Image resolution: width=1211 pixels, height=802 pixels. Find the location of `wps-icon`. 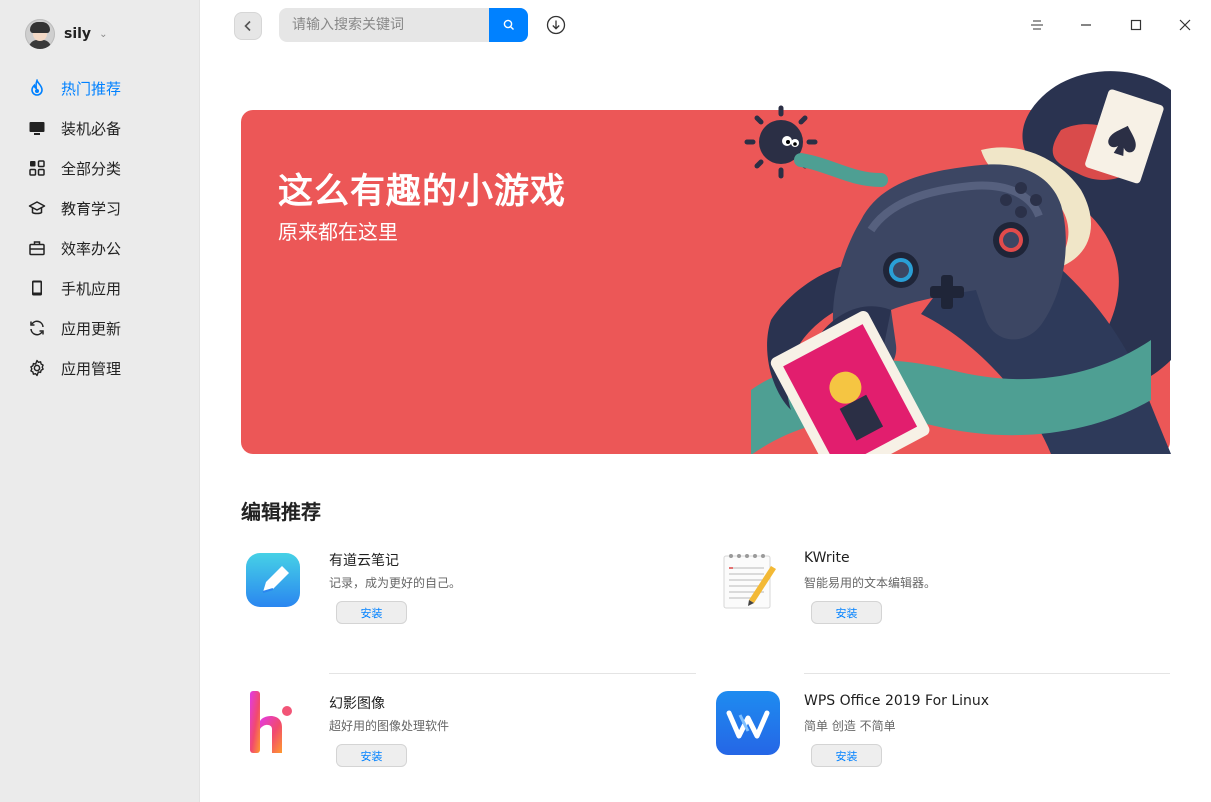

wps-icon is located at coordinates (748, 723).